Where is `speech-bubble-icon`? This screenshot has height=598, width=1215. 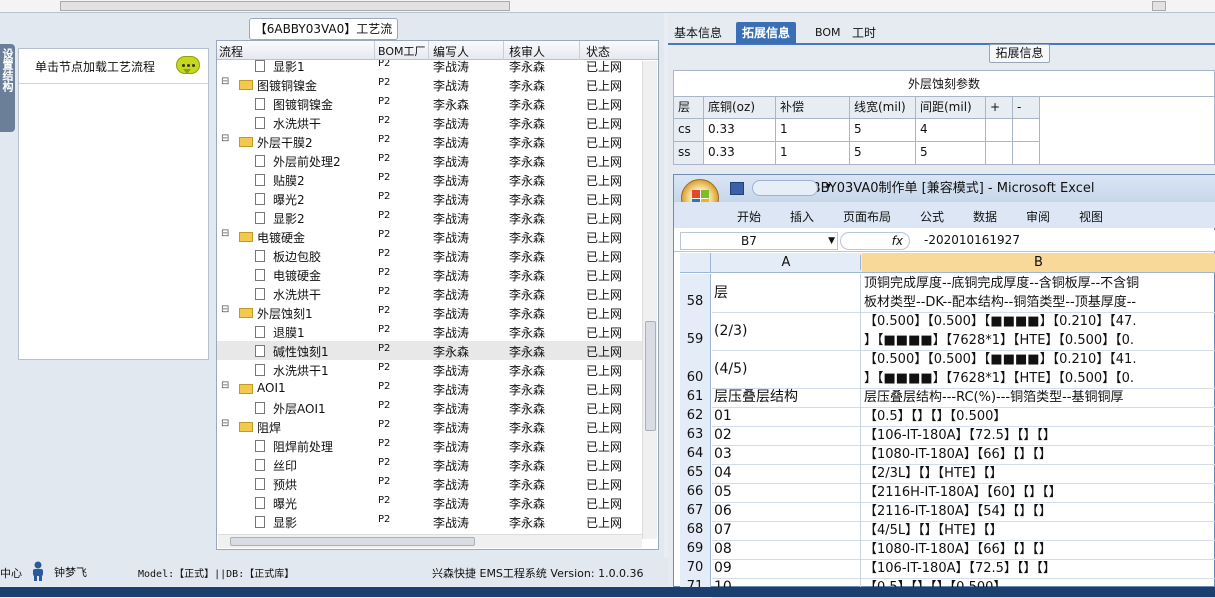 speech-bubble-icon is located at coordinates (188, 65).